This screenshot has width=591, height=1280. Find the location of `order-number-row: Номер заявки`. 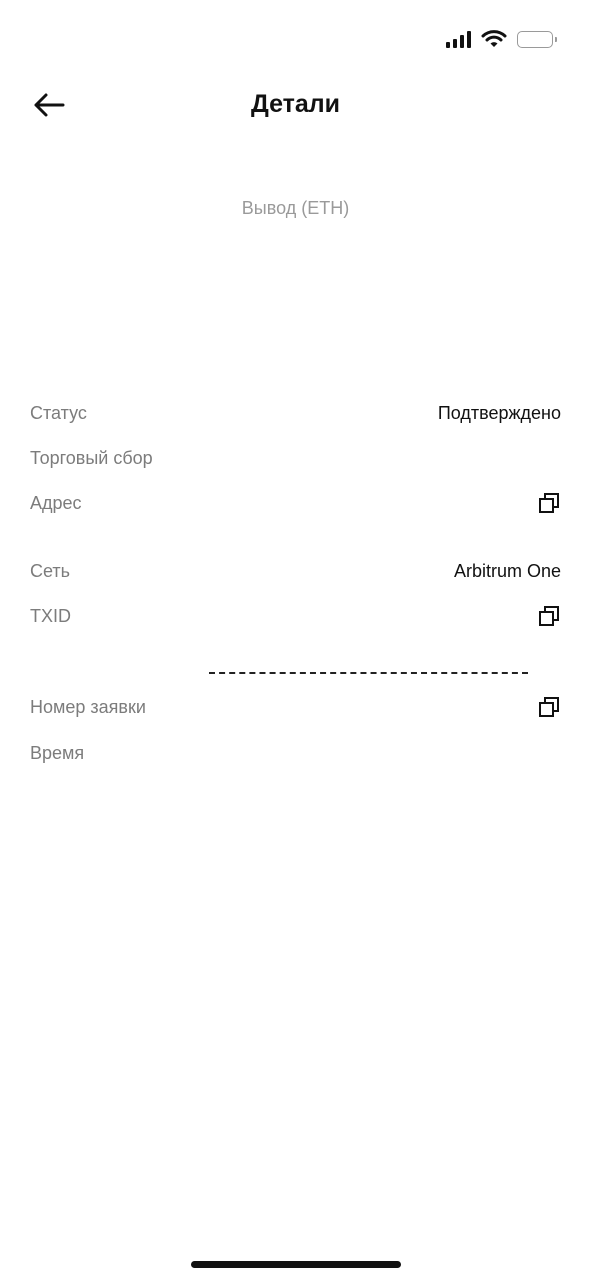

order-number-row: Номер заявки is located at coordinates (295, 707).